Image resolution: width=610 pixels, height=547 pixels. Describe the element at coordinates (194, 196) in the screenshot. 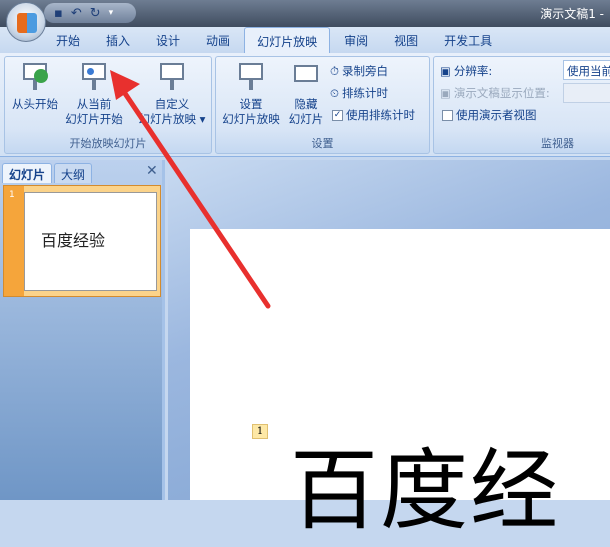

I see `arrow-shaft` at that location.